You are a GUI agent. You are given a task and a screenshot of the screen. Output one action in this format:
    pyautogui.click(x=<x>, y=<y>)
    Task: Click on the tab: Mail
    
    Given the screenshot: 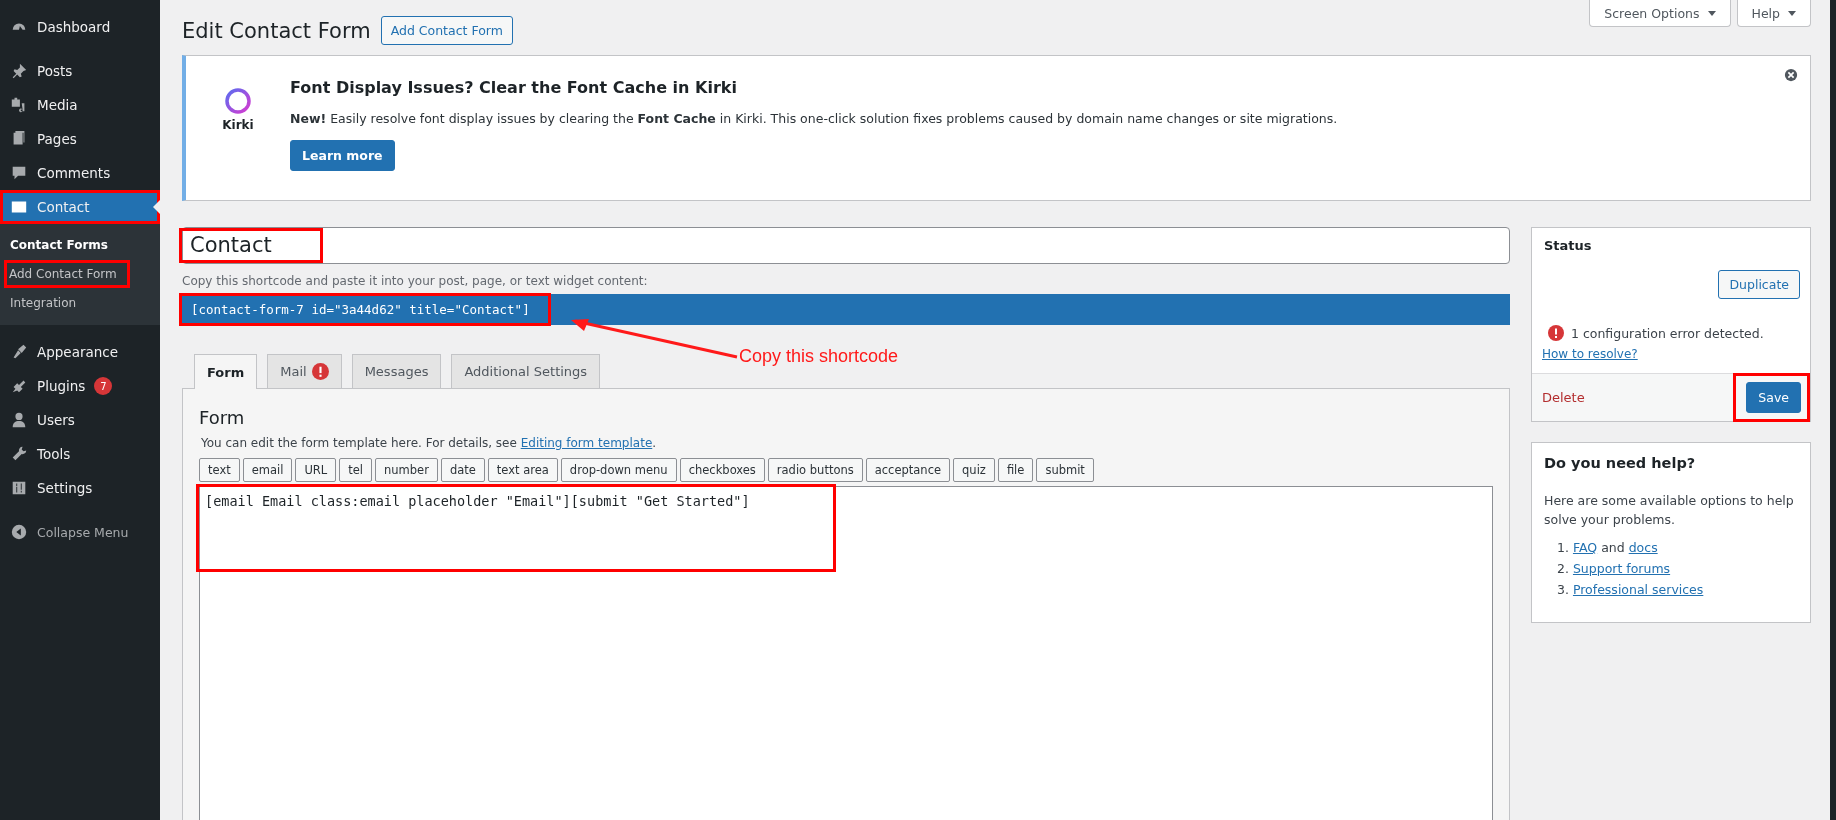 What is the action you would take?
    pyautogui.click(x=304, y=371)
    